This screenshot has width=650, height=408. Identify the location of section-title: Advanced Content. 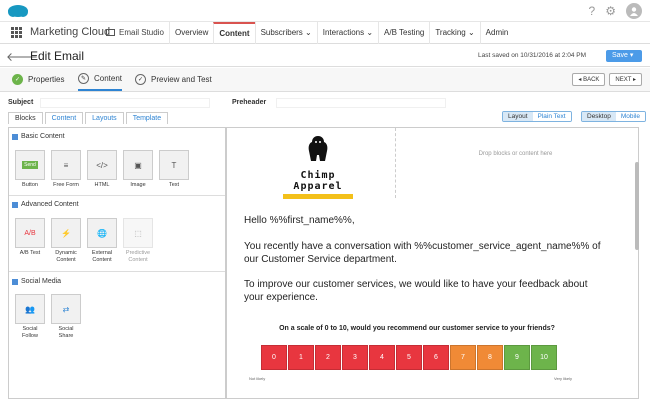
(50, 204).